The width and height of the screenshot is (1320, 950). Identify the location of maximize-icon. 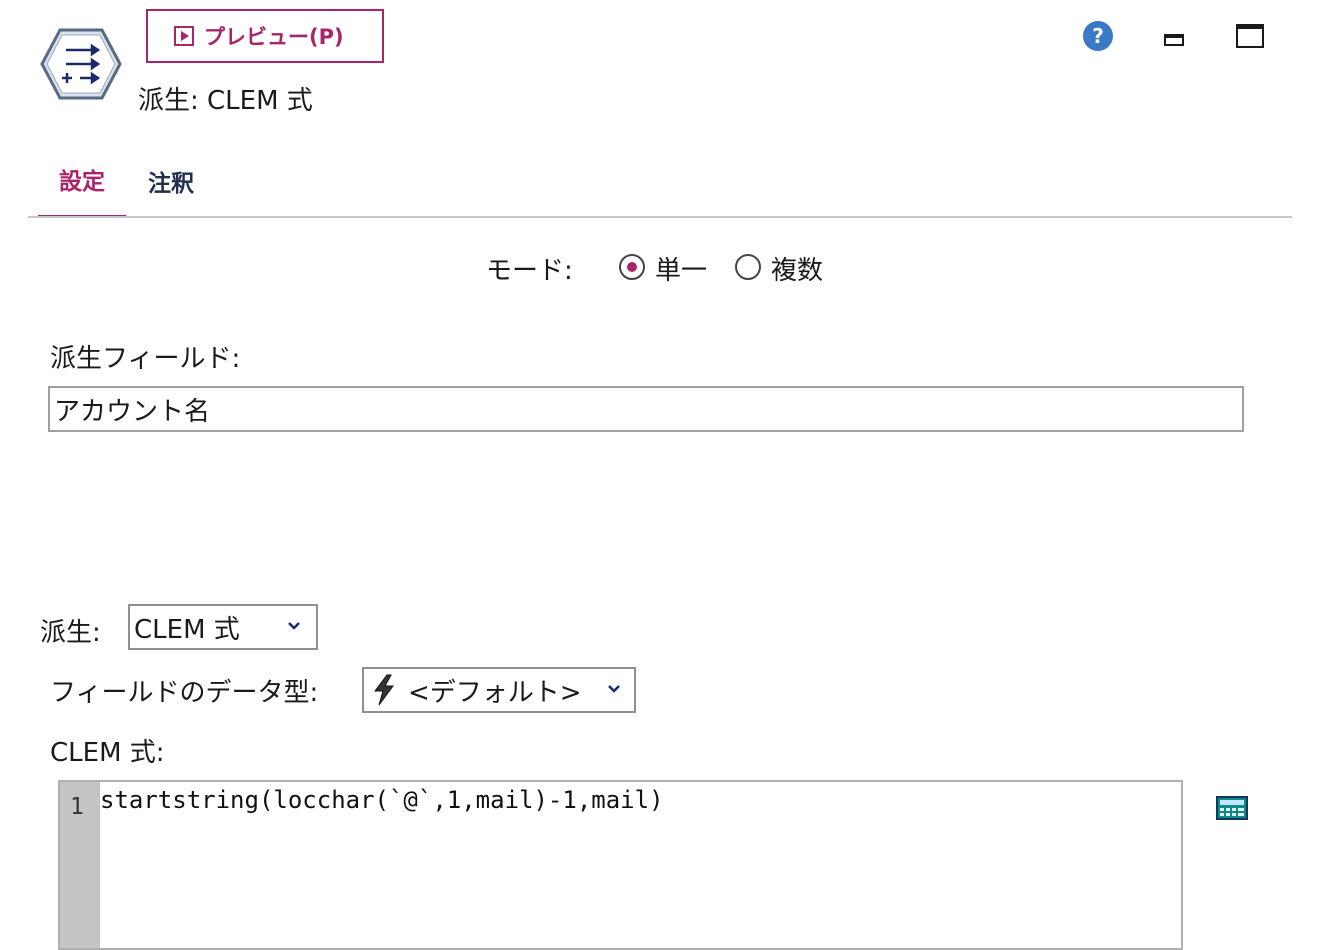
(1250, 36).